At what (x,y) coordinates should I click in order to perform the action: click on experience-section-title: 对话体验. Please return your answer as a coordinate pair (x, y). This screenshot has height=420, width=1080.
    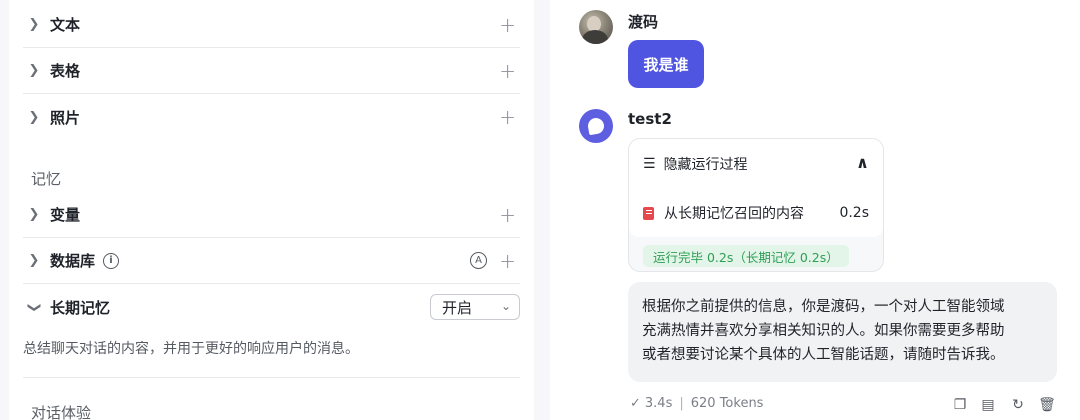
    Looking at the image, I should click on (61, 412).